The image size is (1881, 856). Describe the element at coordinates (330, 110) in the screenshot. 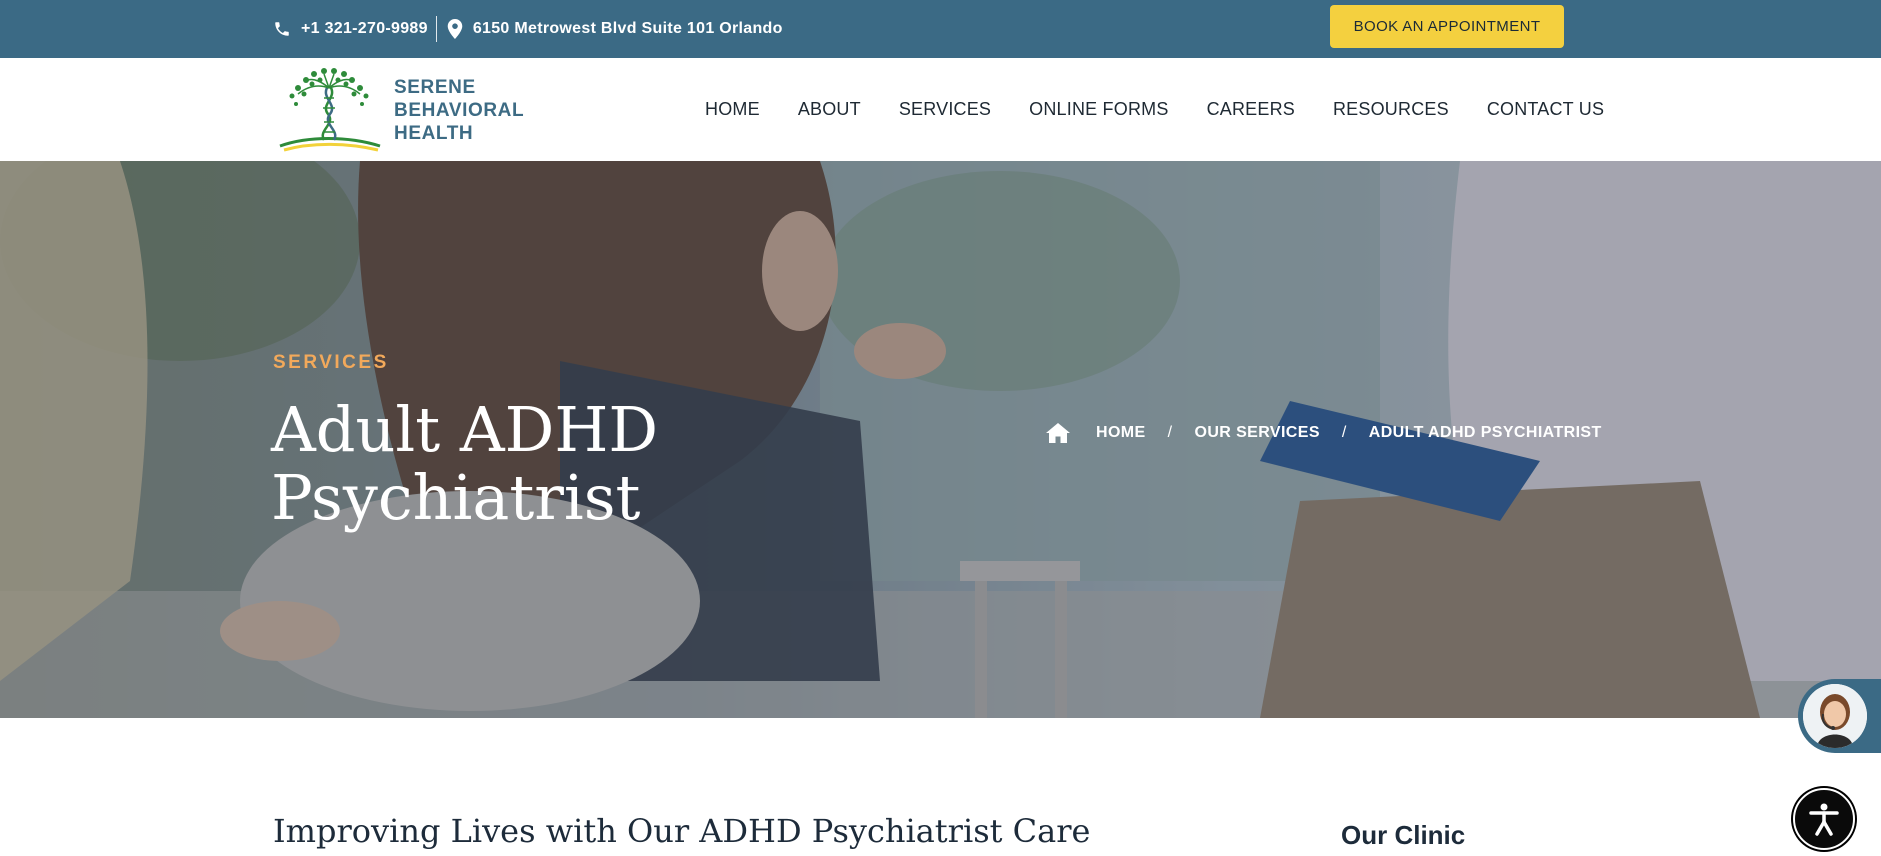

I see `tree-dna-logo-icon` at that location.